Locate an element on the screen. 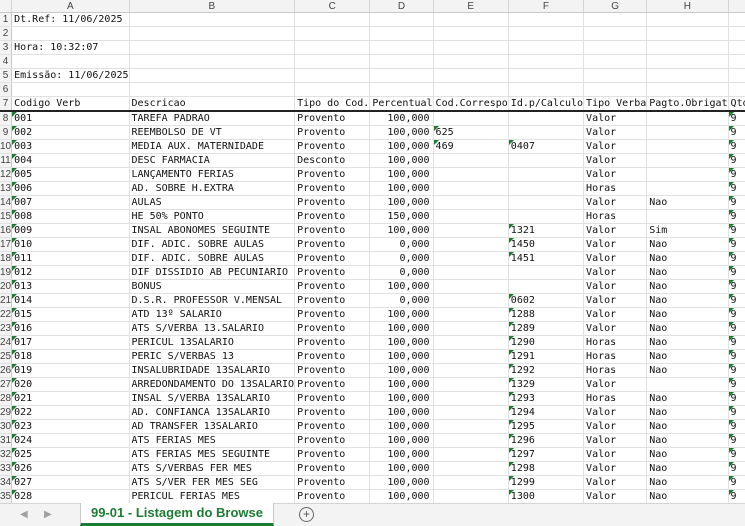 The height and width of the screenshot is (526, 745). cell-d is located at coordinates (401, 33).